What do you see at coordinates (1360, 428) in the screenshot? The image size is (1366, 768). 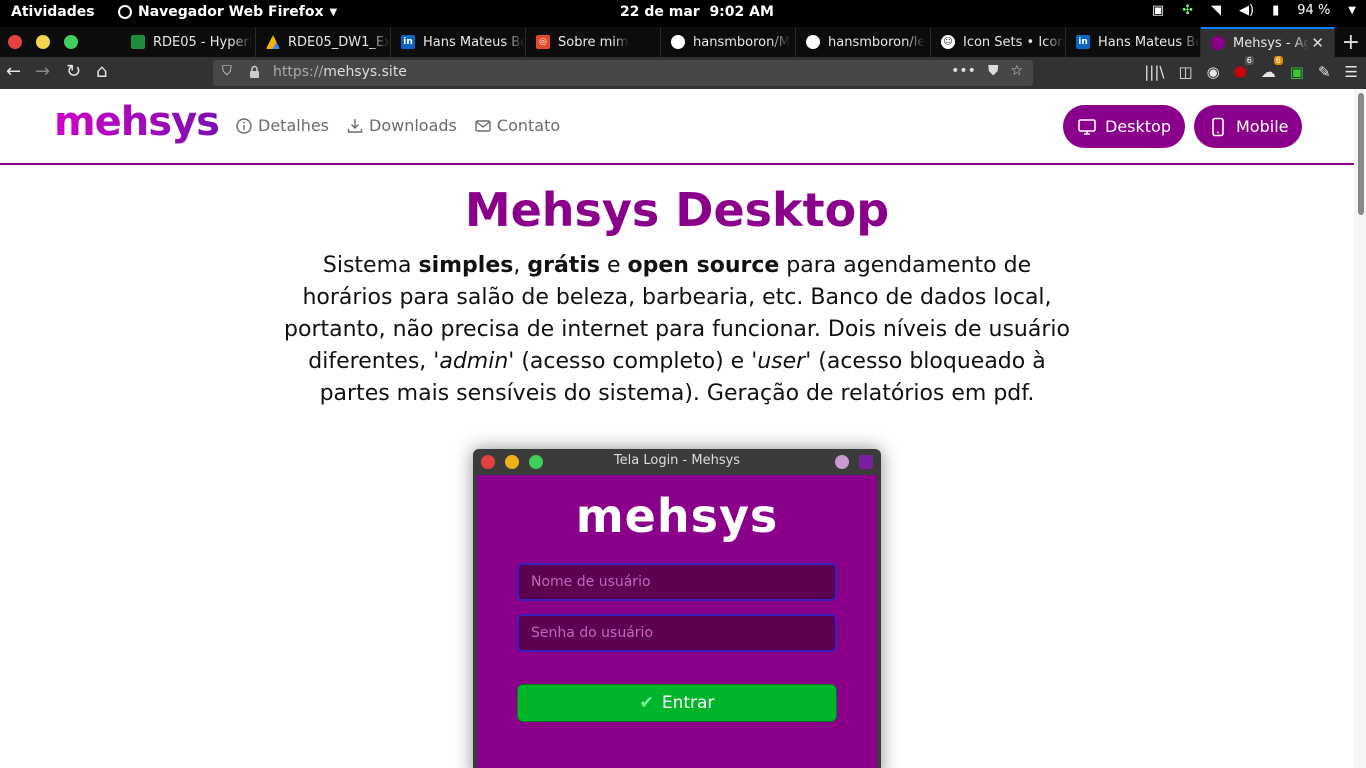 I see `page-scrollbar` at bounding box center [1360, 428].